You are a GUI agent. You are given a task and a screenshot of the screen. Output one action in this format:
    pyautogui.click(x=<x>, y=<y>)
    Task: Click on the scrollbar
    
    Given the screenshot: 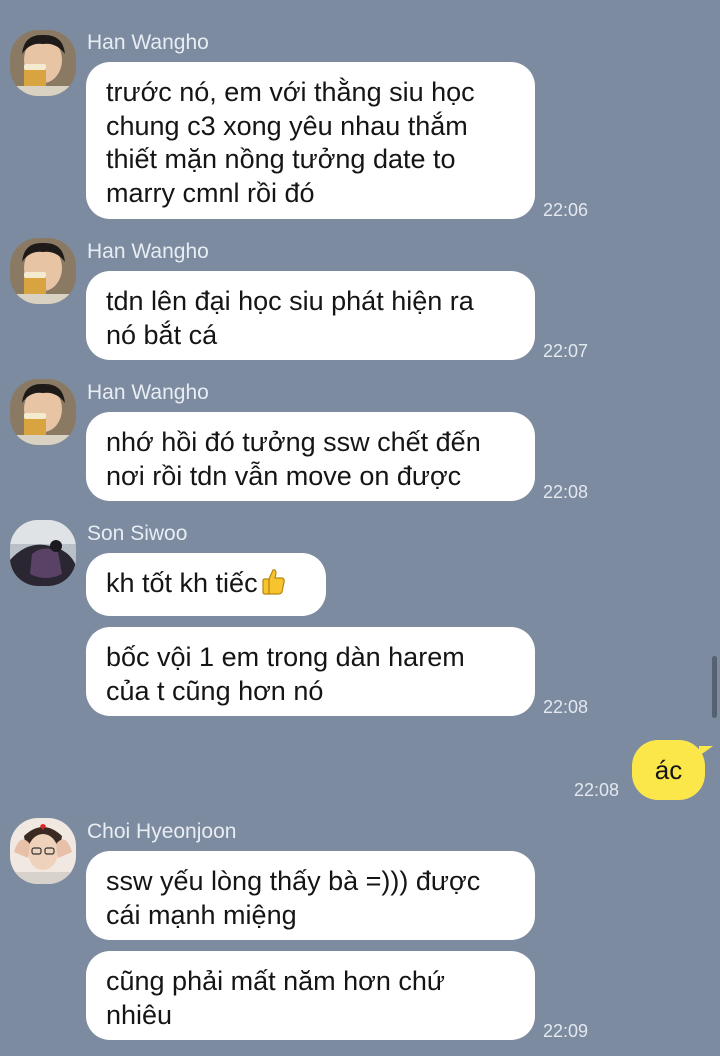 What is the action you would take?
    pyautogui.click(x=714, y=687)
    